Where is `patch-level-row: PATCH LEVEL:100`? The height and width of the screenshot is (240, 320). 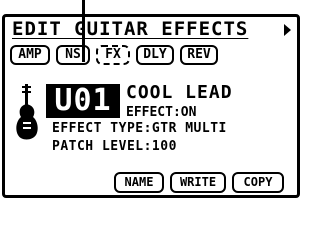
patch-level-row: PATCH LEVEL:100 is located at coordinates (114, 146).